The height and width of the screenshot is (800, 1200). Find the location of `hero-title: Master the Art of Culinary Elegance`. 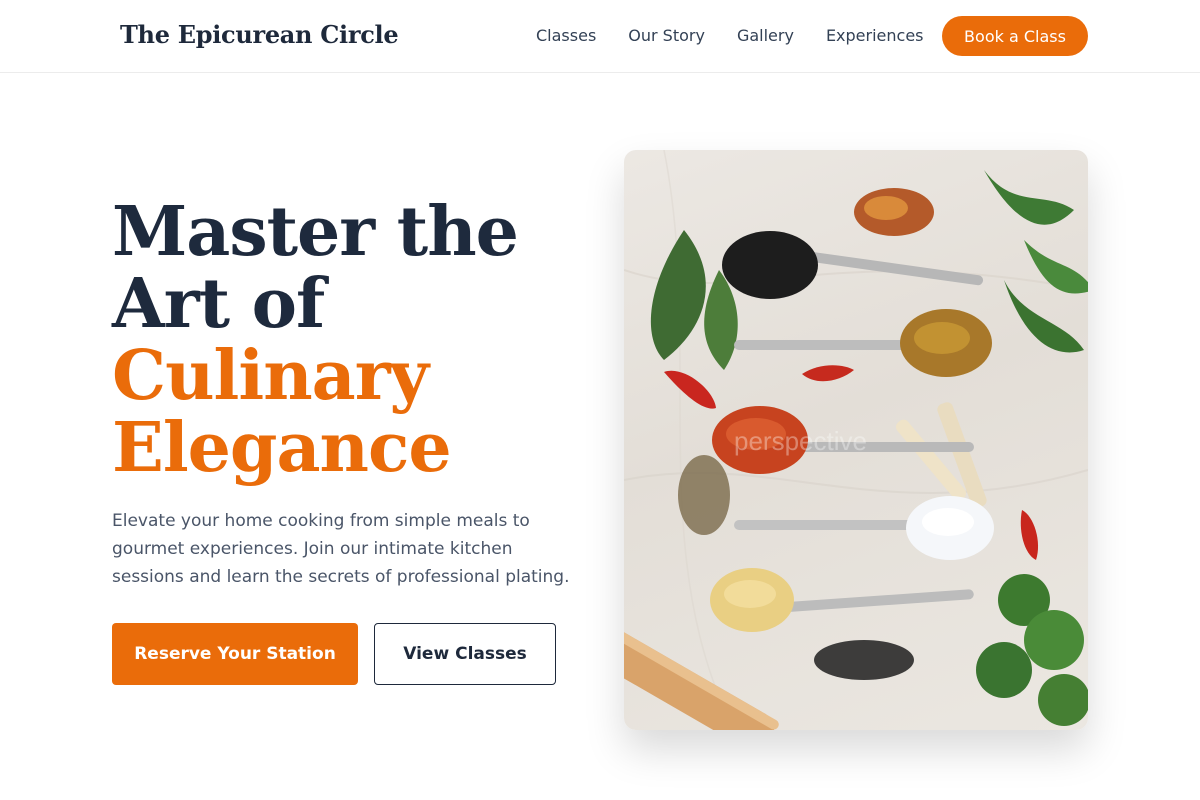

hero-title: Master the Art of Culinary Elegance is located at coordinates (352, 340).